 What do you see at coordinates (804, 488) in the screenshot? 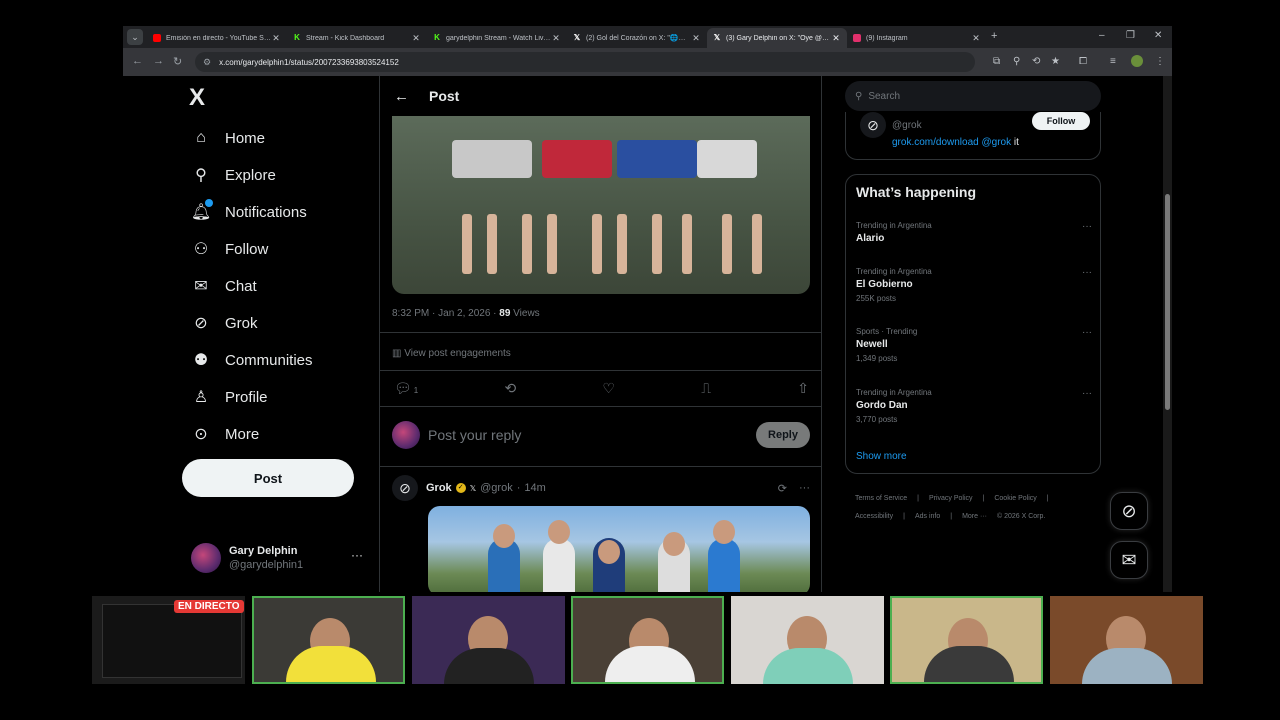
I see `more-options-icon: ···` at bounding box center [804, 488].